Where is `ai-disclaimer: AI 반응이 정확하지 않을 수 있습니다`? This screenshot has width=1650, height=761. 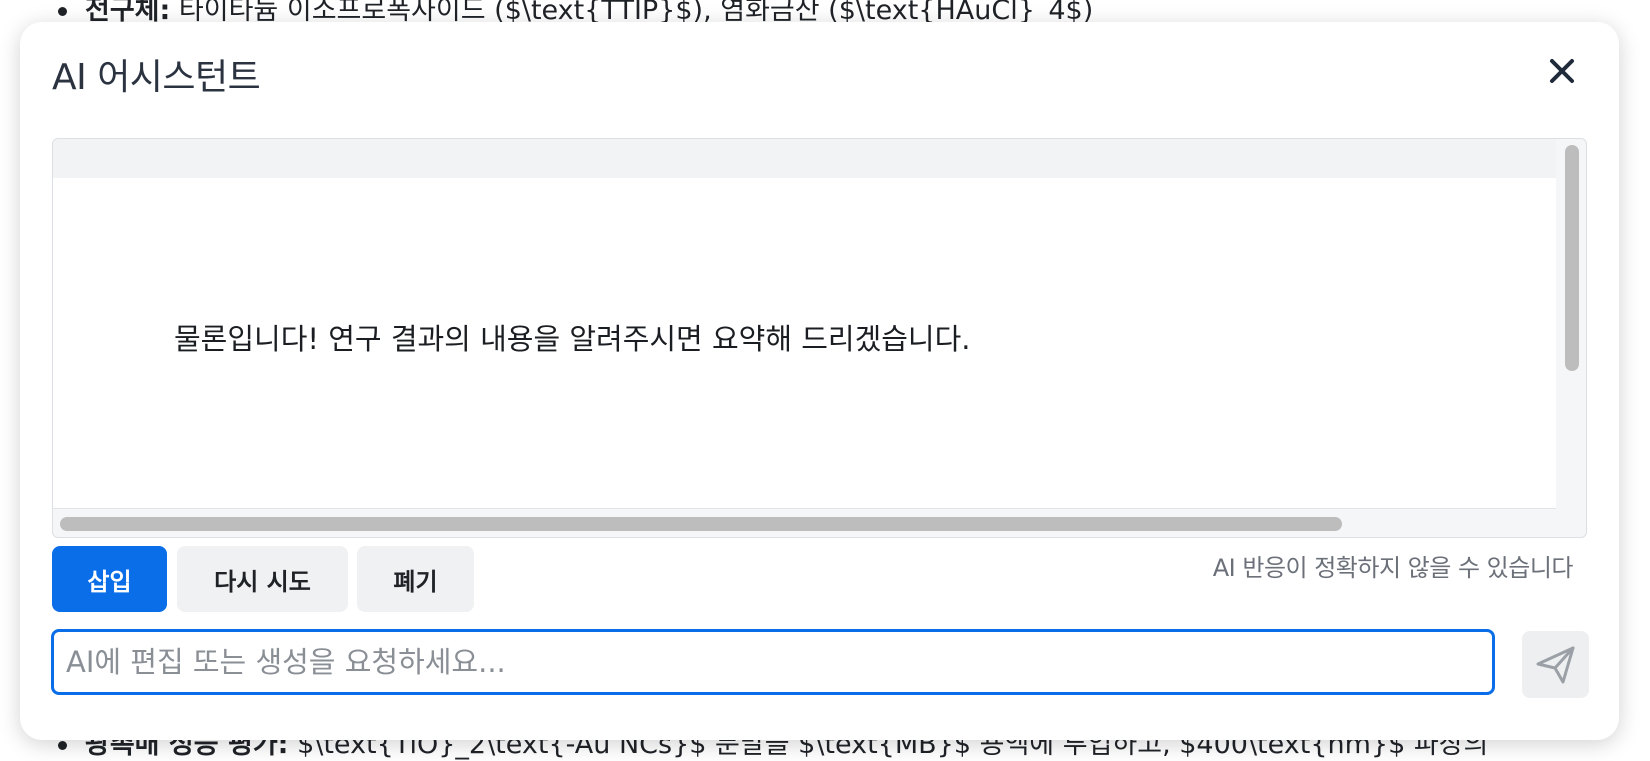
ai-disclaimer: AI 반응이 정확하지 않을 수 있습니다 is located at coordinates (1393, 568).